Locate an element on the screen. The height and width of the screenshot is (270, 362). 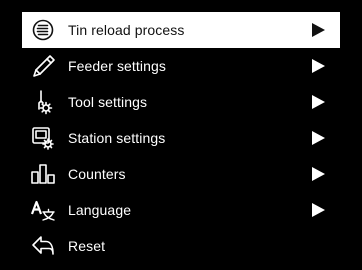
menu-item-tool-settings: Tool settings is located at coordinates (181, 102).